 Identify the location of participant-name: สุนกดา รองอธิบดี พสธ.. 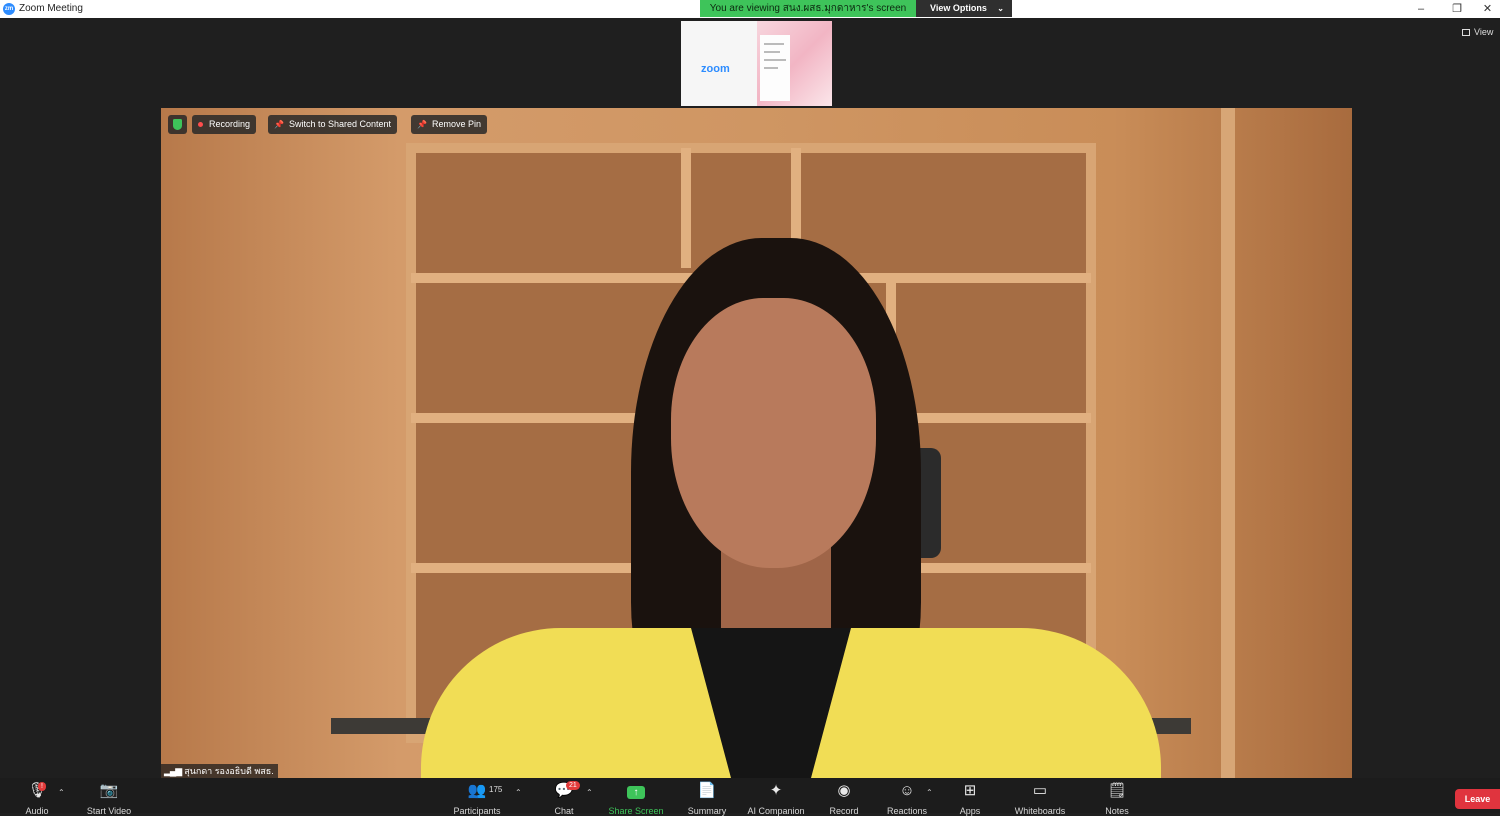
(229, 771).